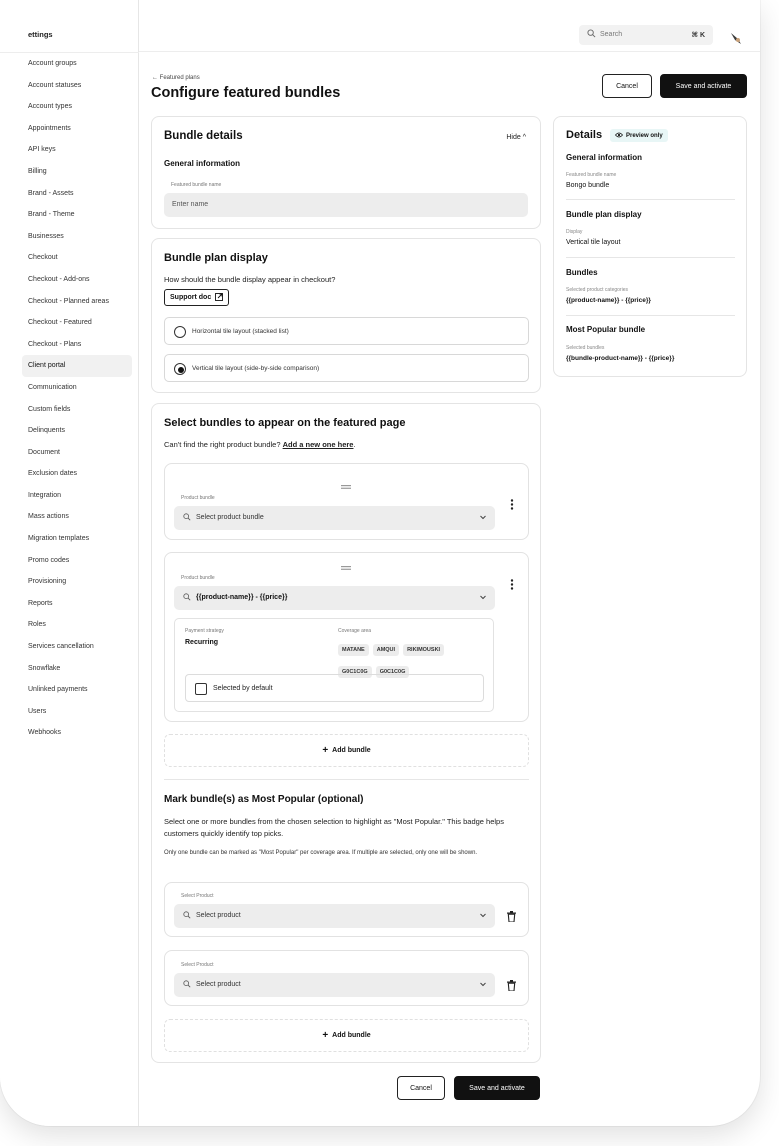 The width and height of the screenshot is (779, 1146). What do you see at coordinates (318, 444) in the screenshot?
I see `add-new-bundle-link: Add a new one here` at bounding box center [318, 444].